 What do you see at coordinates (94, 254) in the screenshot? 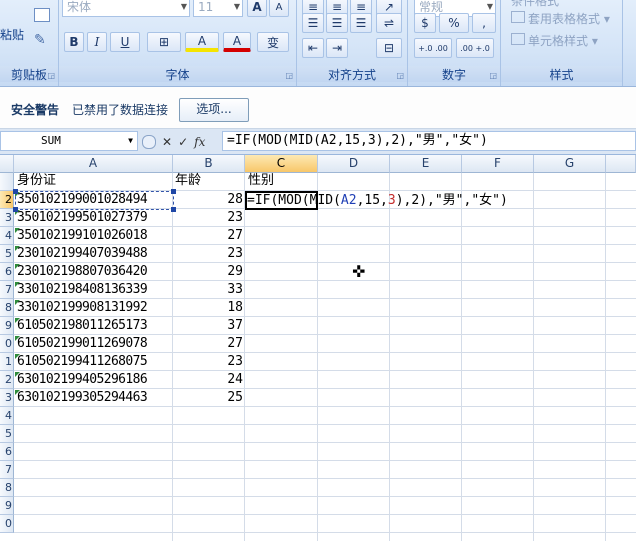
I see `table-cell-id: 230102199407039488` at bounding box center [94, 254].